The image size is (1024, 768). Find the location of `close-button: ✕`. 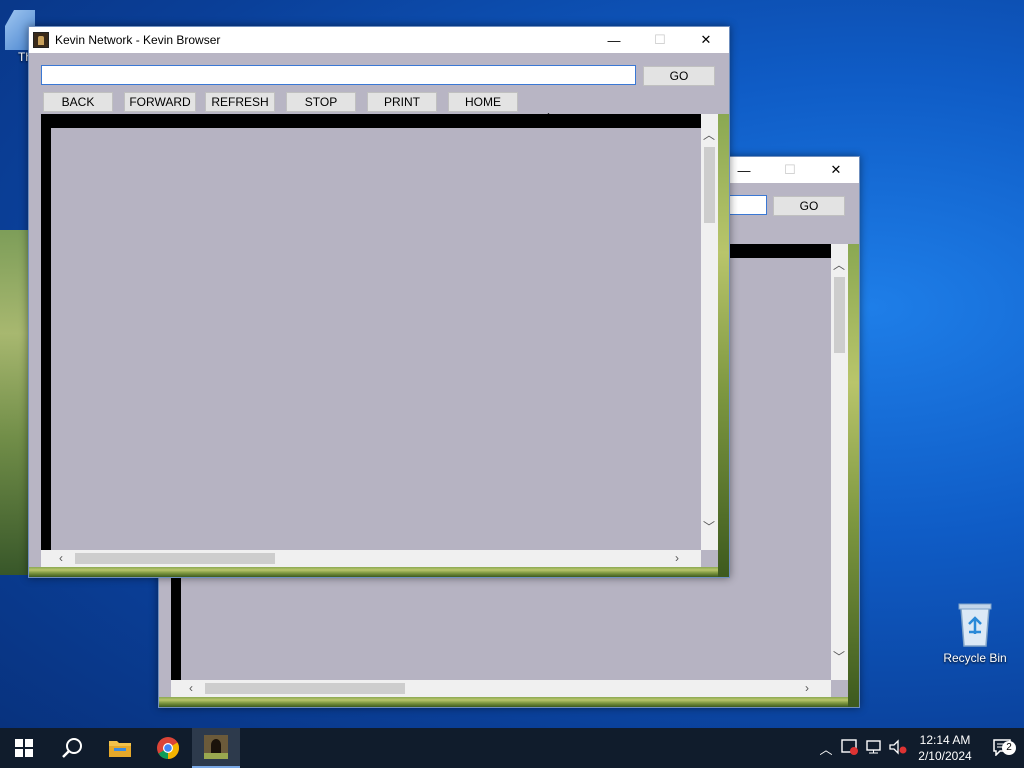

close-button: ✕ is located at coordinates (706, 40).